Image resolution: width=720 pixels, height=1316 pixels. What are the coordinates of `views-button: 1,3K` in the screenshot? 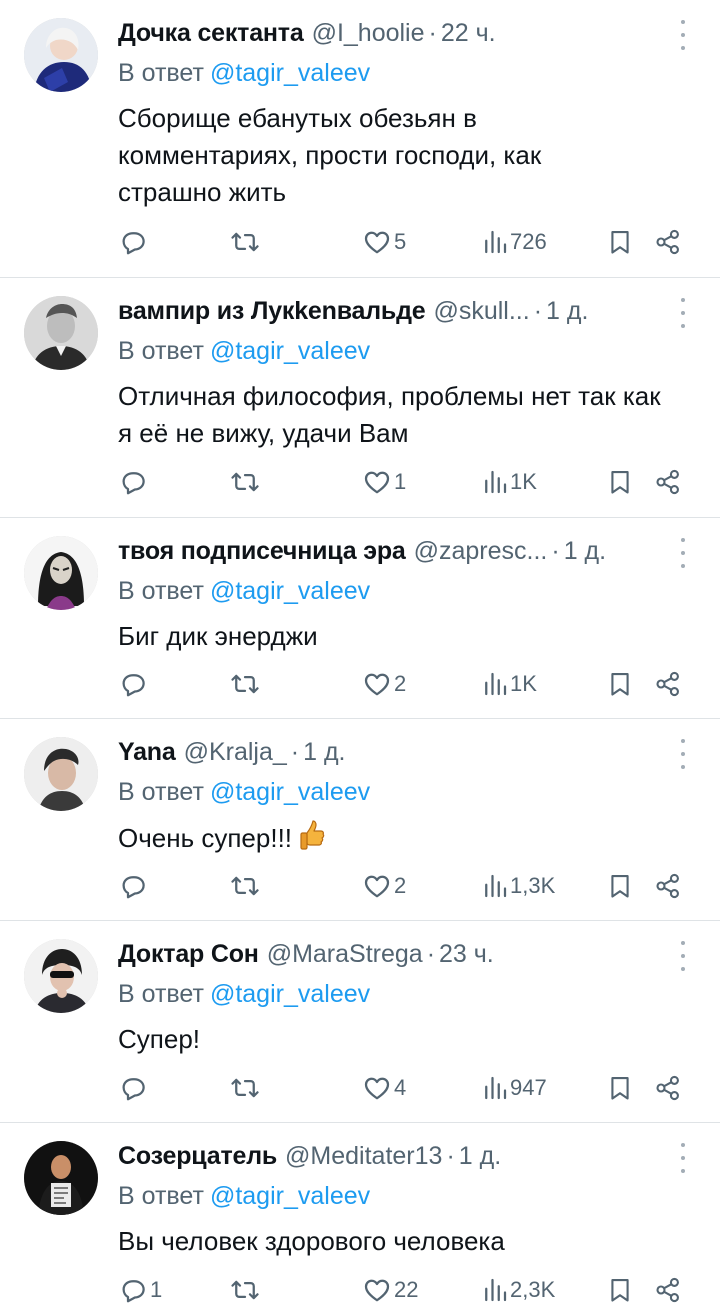 It's located at (518, 886).